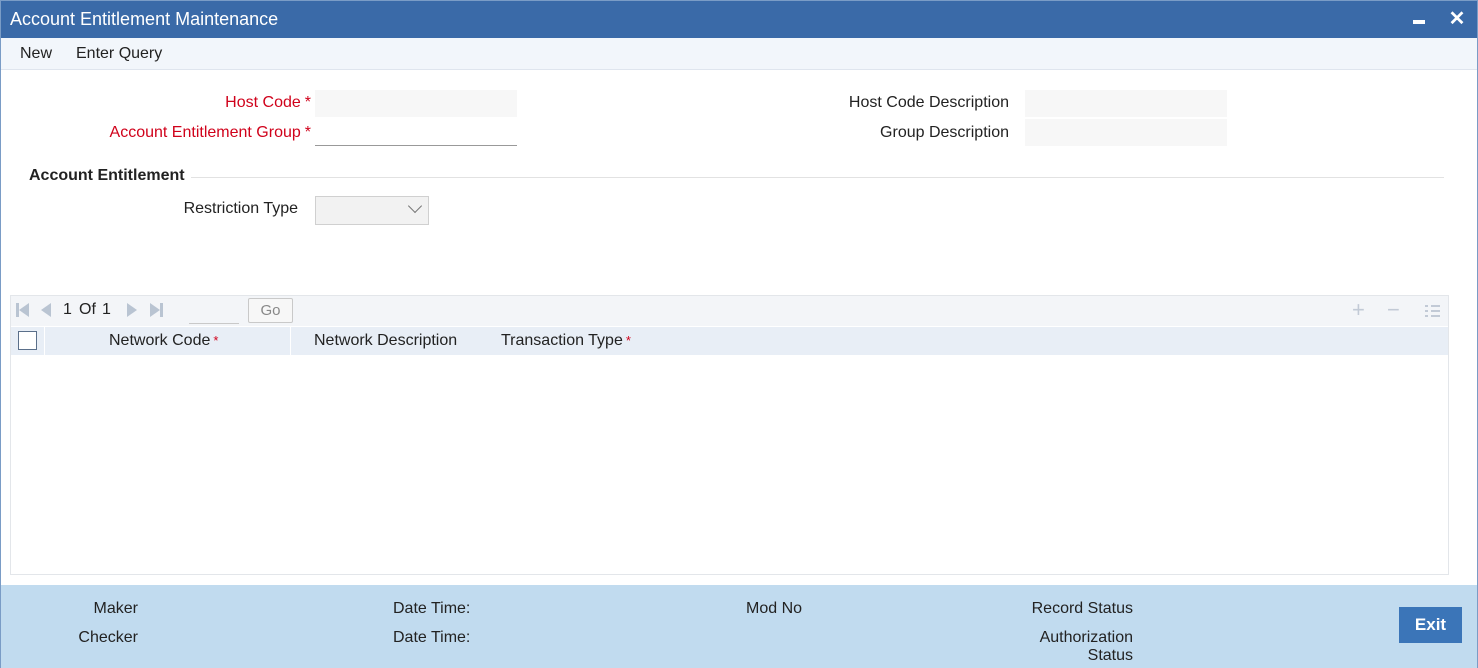  Describe the element at coordinates (87, 309) in the screenshot. I see `page-of-label: Of` at that location.